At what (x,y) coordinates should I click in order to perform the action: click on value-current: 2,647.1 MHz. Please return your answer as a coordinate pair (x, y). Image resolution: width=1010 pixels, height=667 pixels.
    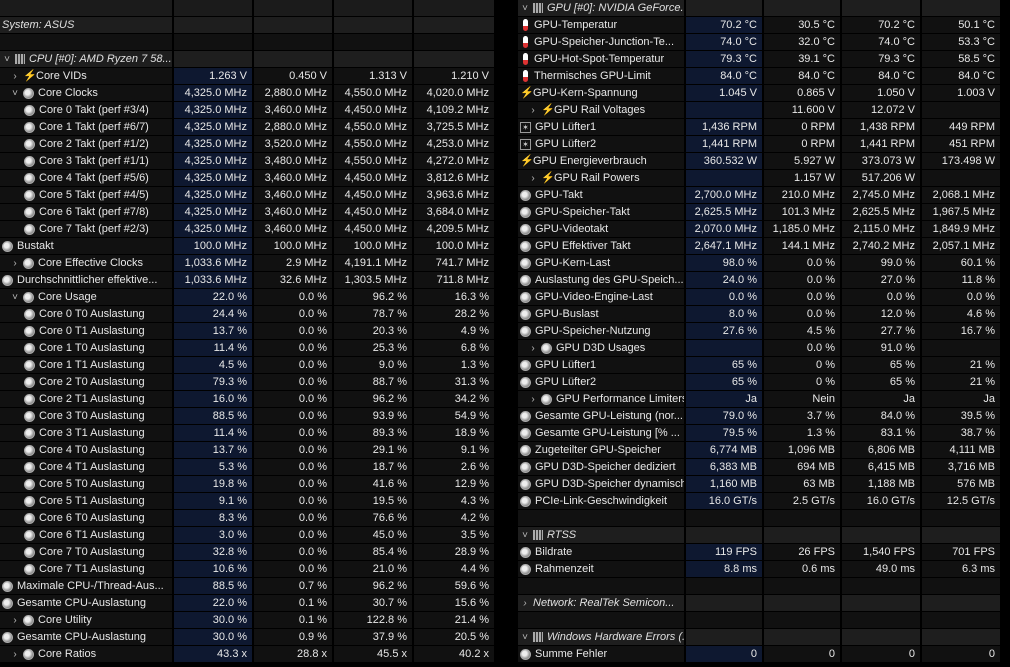
    Looking at the image, I should click on (724, 246).